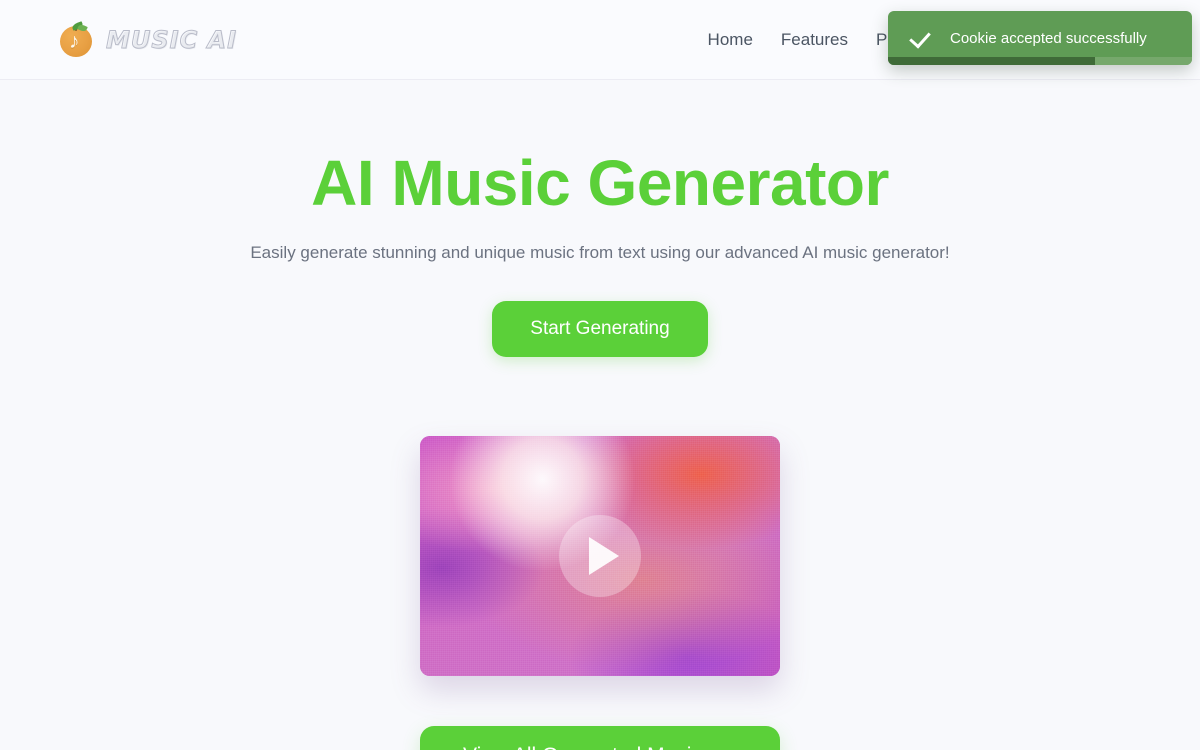  What do you see at coordinates (921, 38) in the screenshot?
I see `check-icon` at bounding box center [921, 38].